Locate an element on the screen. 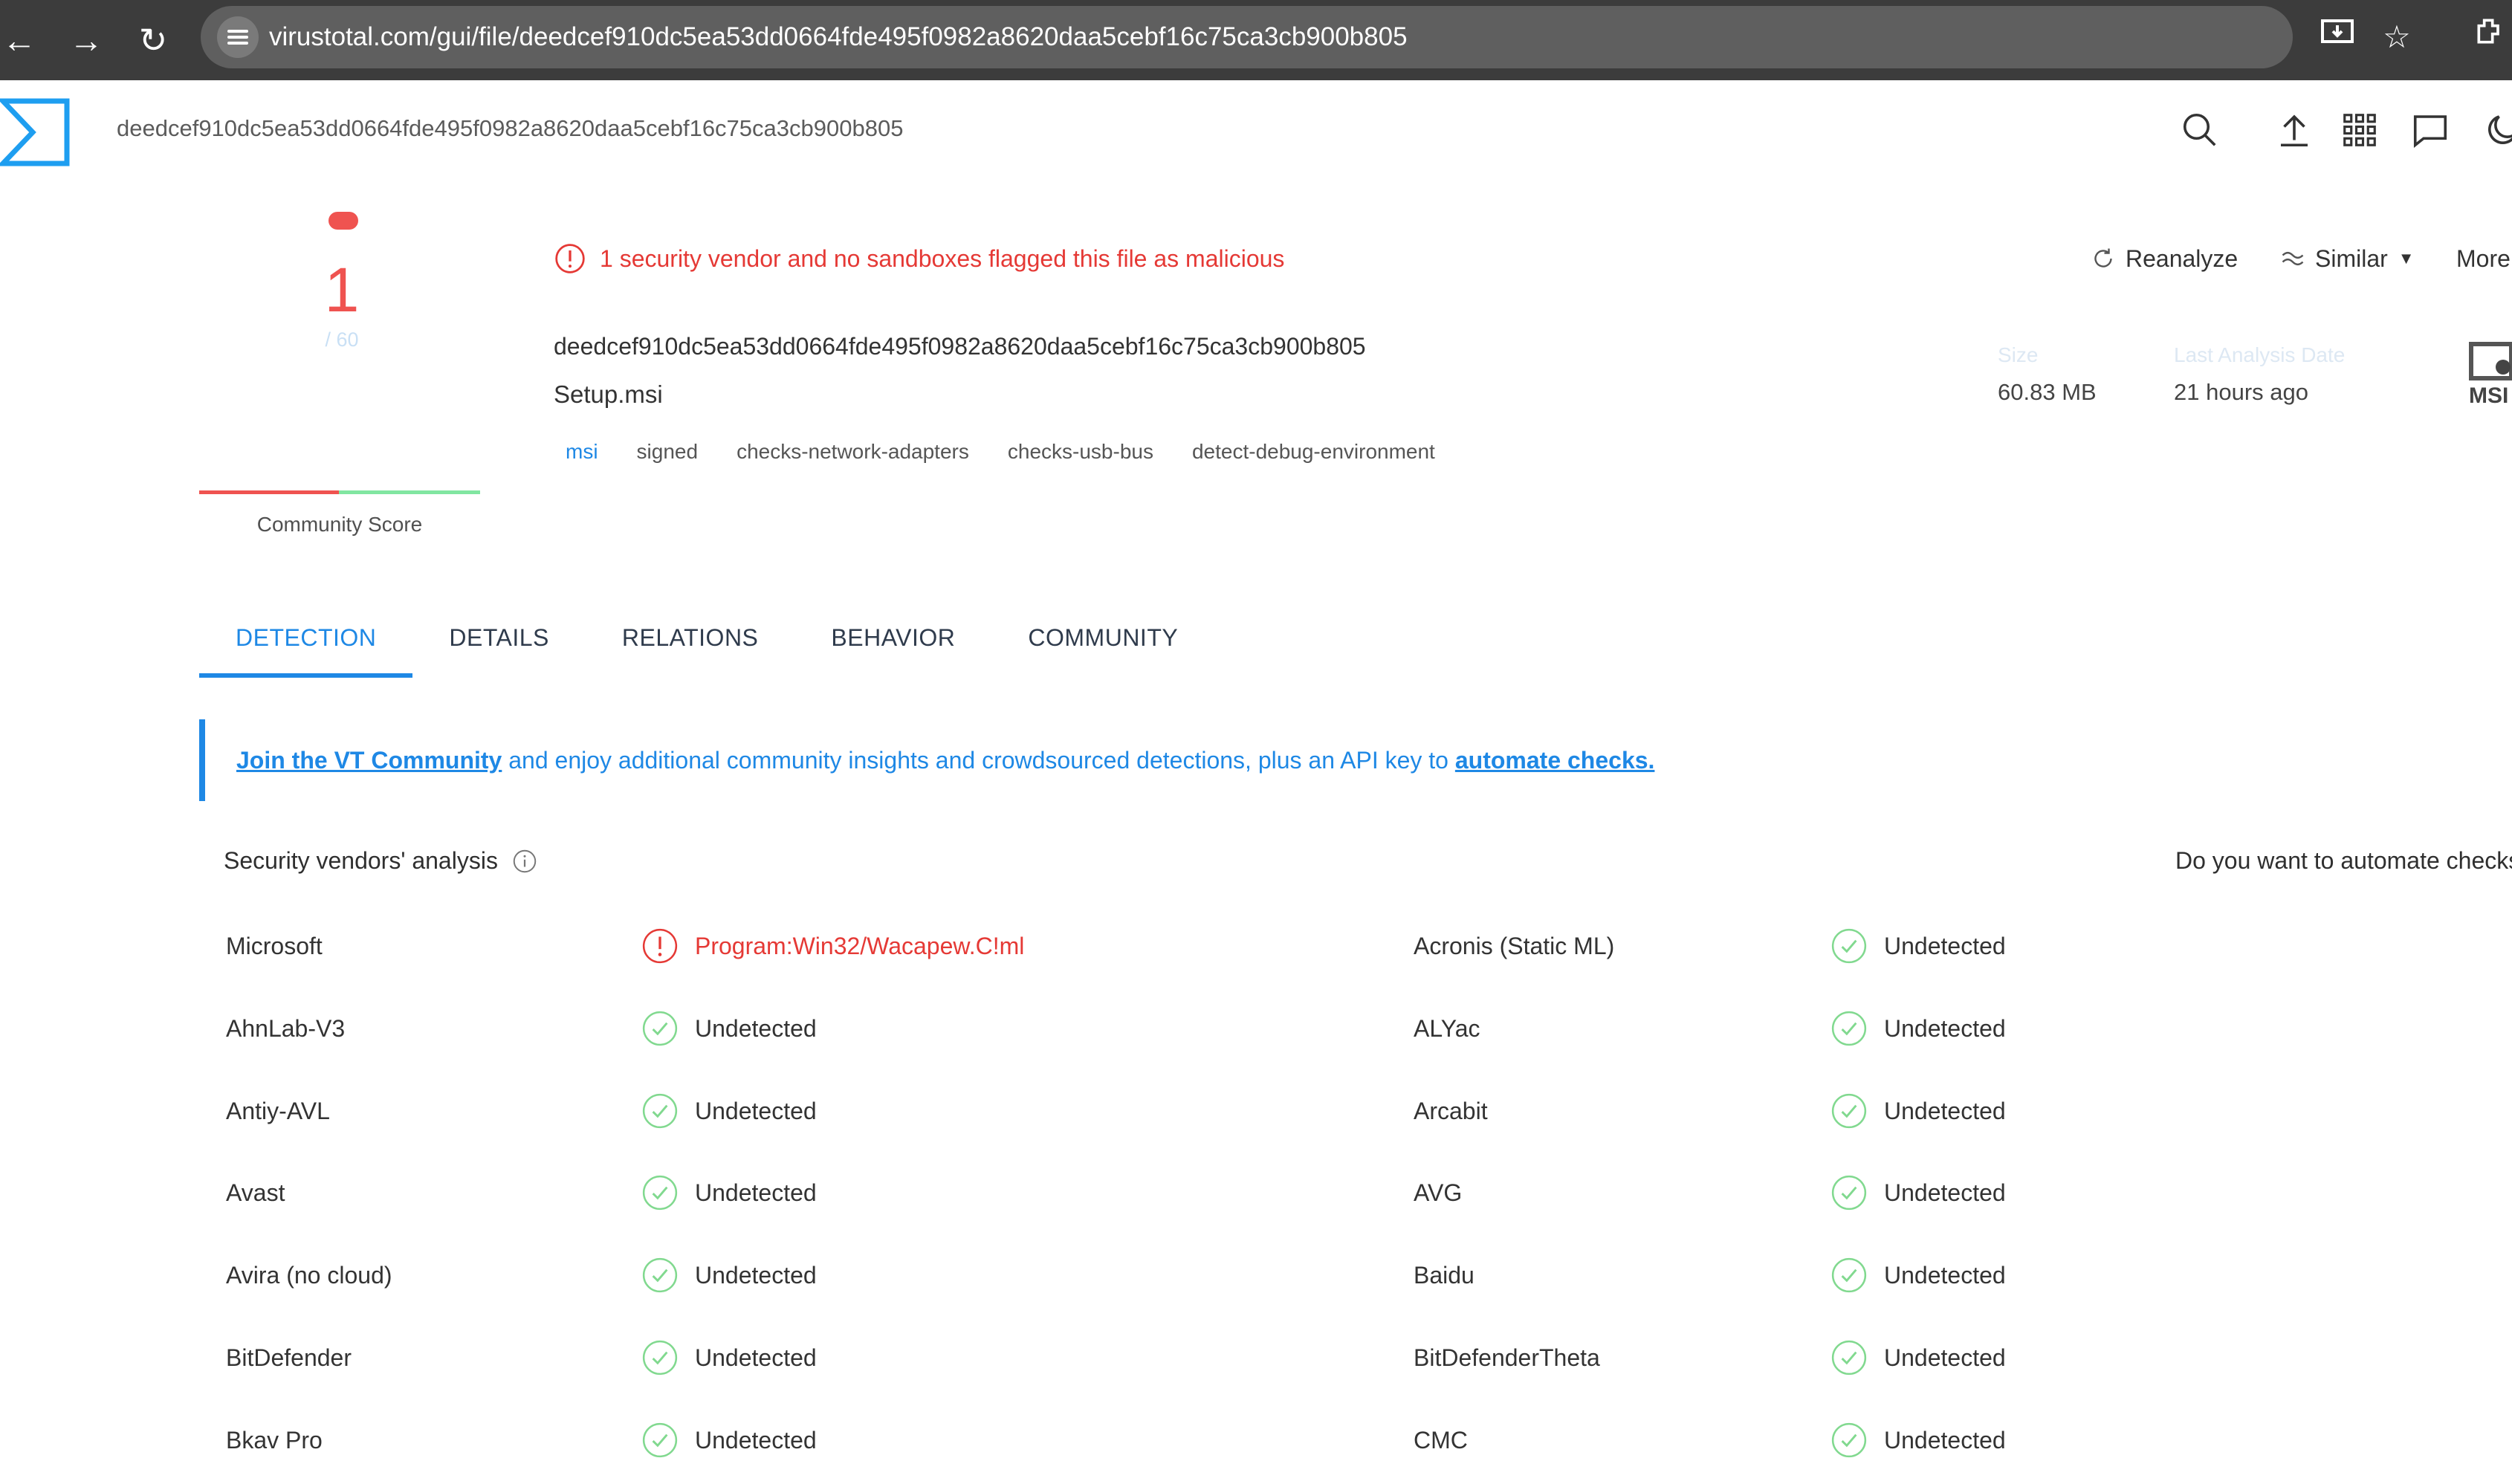 The image size is (2512, 1484). tag: detect-debug-environment is located at coordinates (1313, 452).